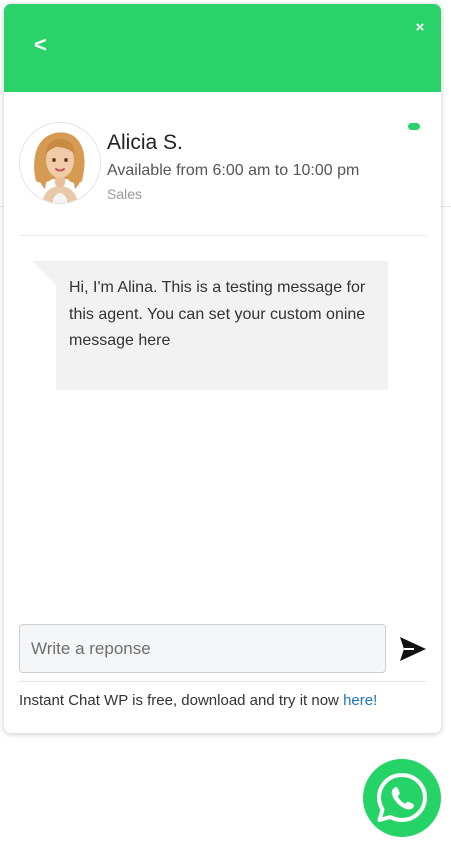 This screenshot has height=845, width=451. What do you see at coordinates (233, 170) in the screenshot?
I see `agent-availability: Available from 6:00 am to 10:00 pm` at bounding box center [233, 170].